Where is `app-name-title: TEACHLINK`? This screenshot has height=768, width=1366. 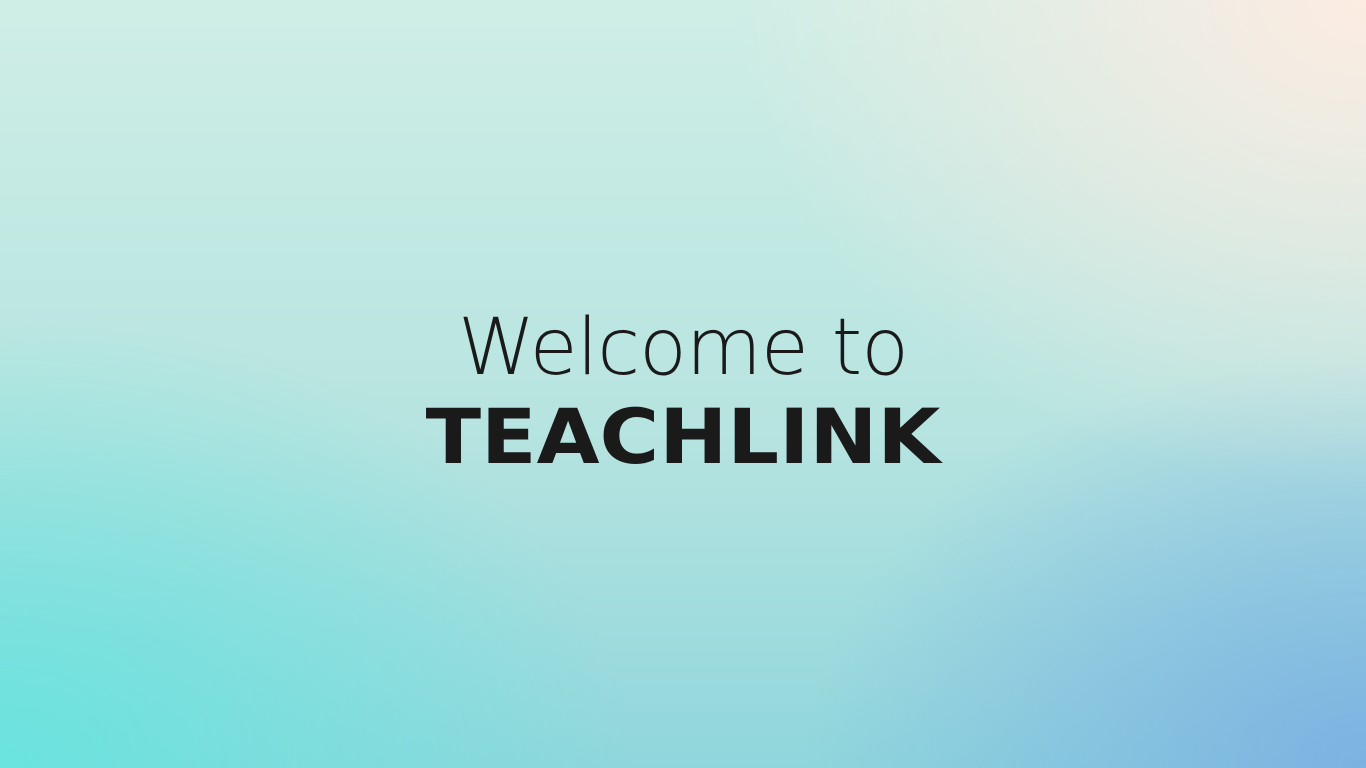
app-name-title: TEACHLINK is located at coordinates (683, 436).